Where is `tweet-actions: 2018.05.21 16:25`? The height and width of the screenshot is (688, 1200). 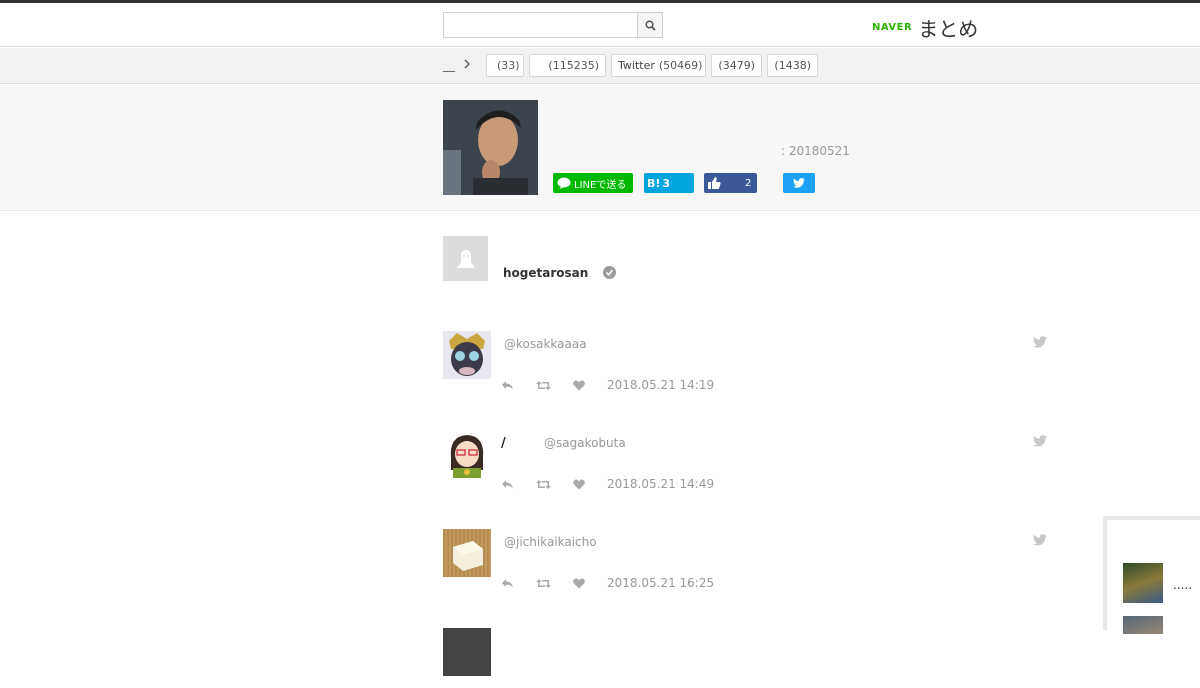
tweet-actions: 2018.05.21 16:25 is located at coordinates (618, 583).